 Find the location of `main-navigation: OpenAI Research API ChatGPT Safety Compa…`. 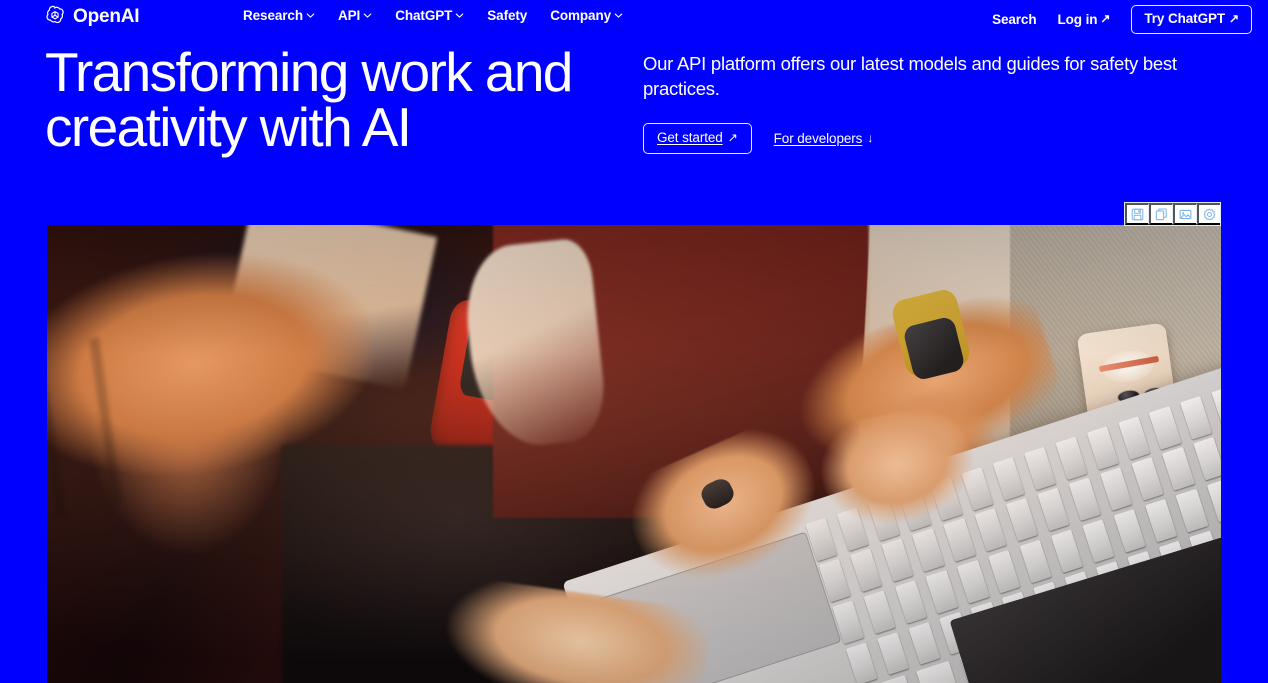

main-navigation: OpenAI Research API ChatGPT Safety Compa… is located at coordinates (634, 17).